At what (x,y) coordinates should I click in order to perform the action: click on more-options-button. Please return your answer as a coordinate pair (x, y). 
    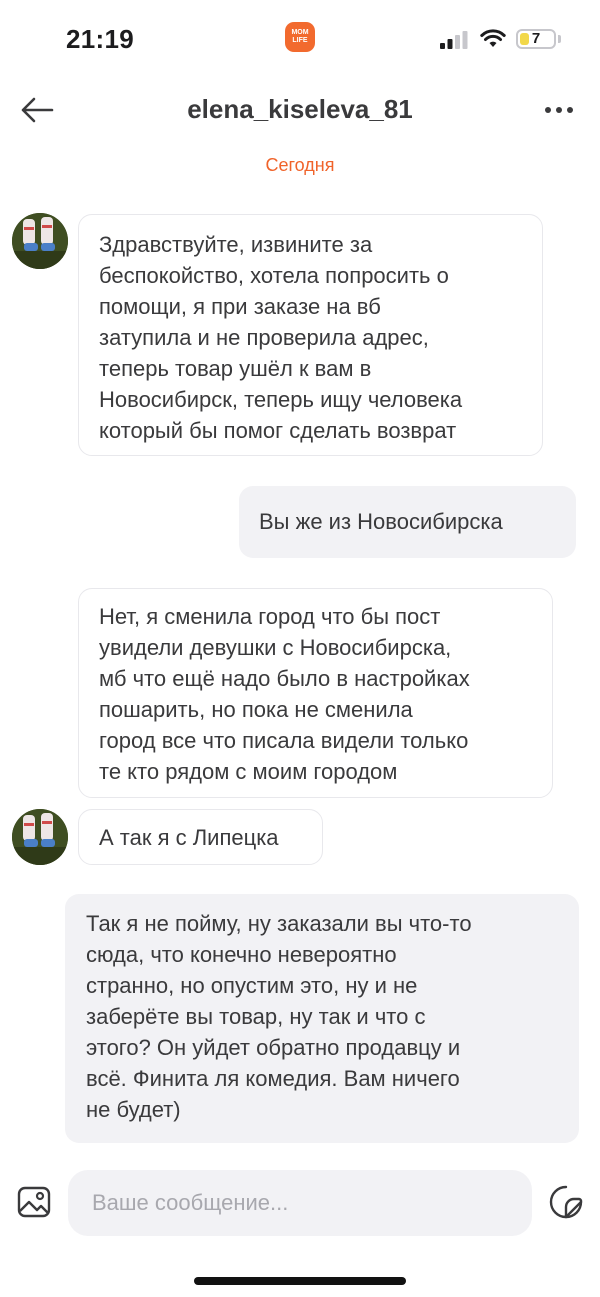
    Looking at the image, I should click on (559, 110).